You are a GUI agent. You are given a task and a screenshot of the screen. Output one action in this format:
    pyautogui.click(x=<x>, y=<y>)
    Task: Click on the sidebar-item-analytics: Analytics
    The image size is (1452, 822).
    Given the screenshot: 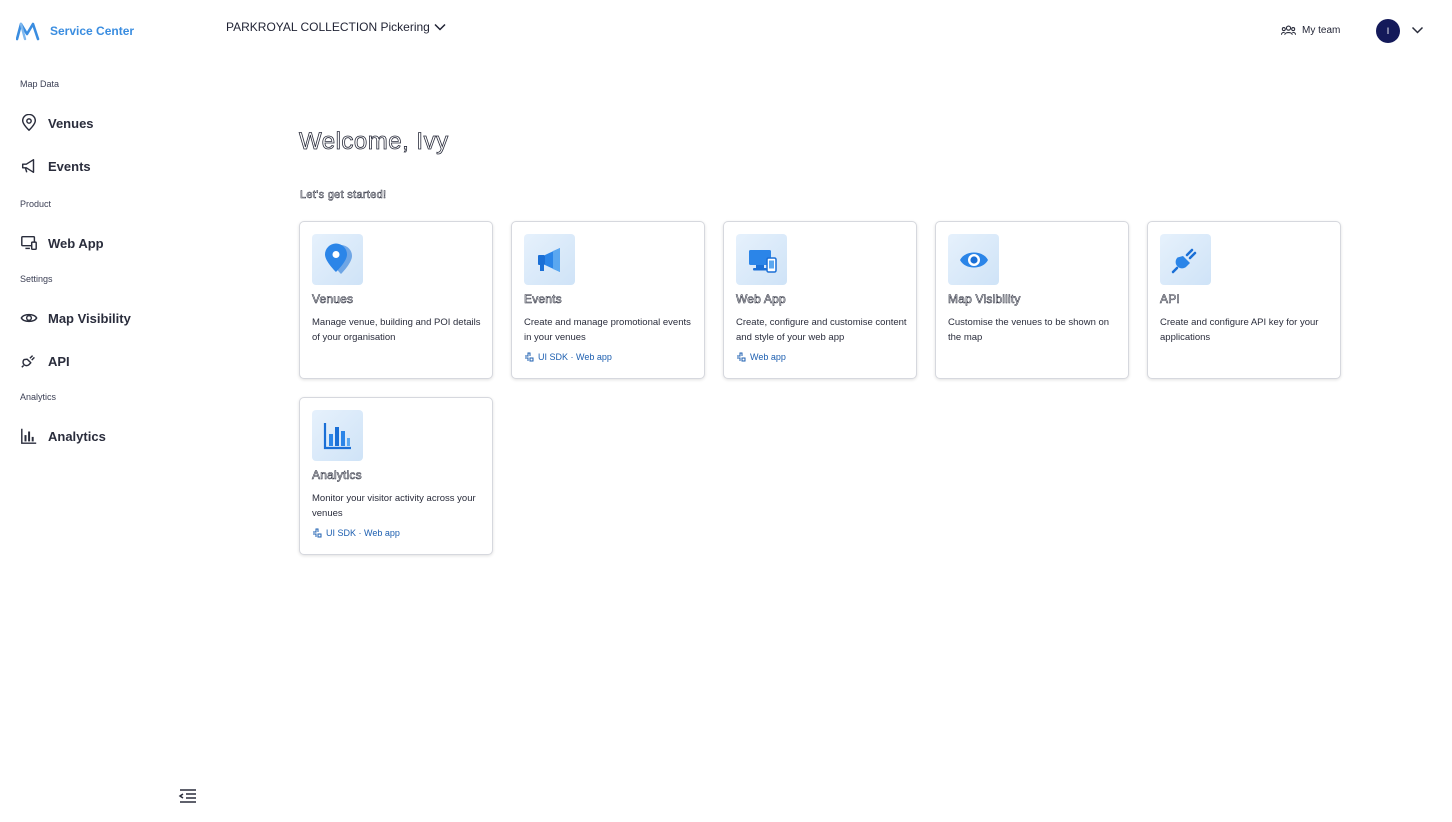 What is the action you would take?
    pyautogui.click(x=62, y=436)
    